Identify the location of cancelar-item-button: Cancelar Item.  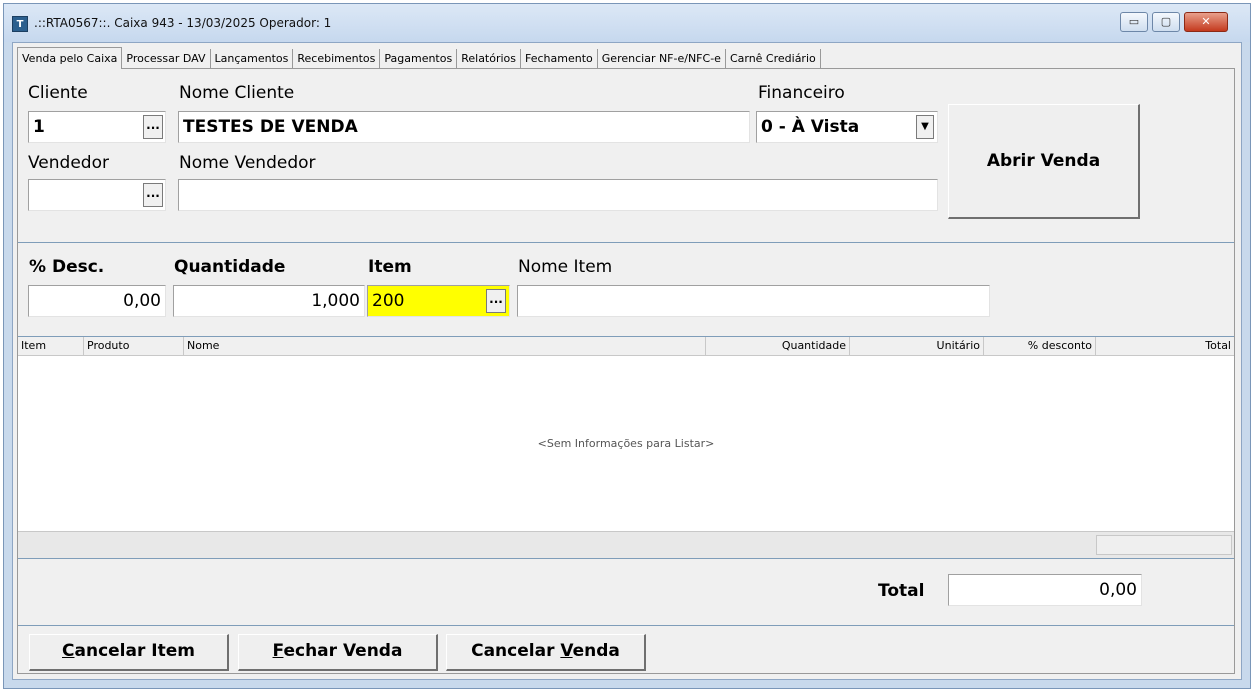
(129, 652).